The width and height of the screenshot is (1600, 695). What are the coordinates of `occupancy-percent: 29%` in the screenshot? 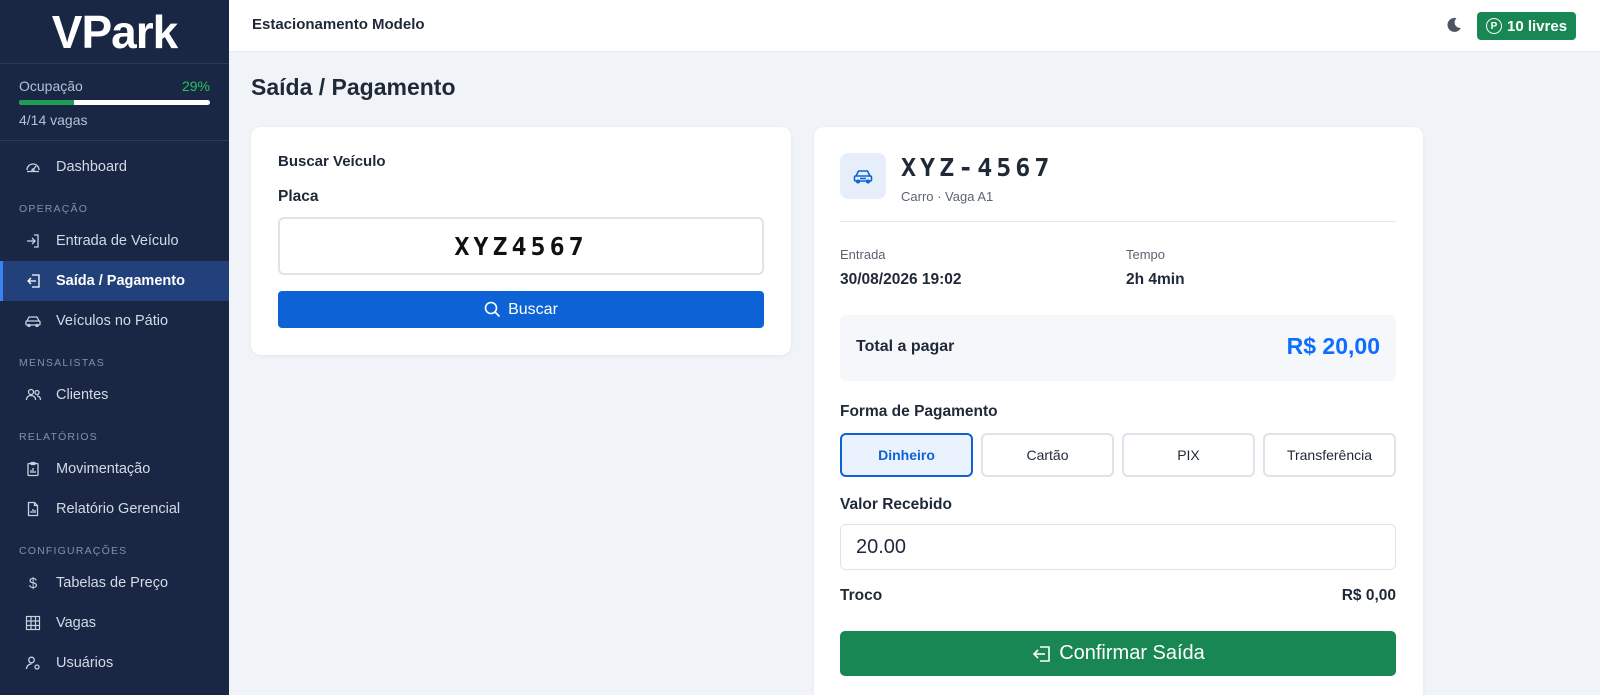 It's located at (195, 86).